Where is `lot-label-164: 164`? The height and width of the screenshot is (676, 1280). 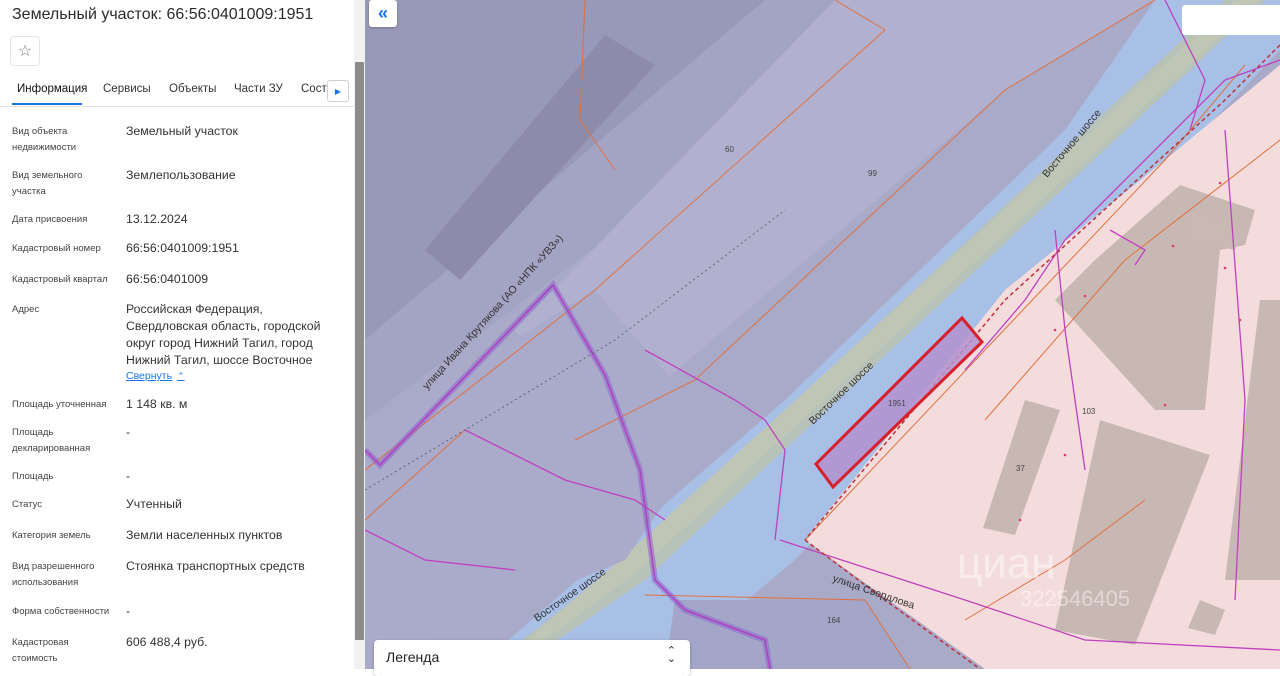
lot-label-164: 164 is located at coordinates (834, 620).